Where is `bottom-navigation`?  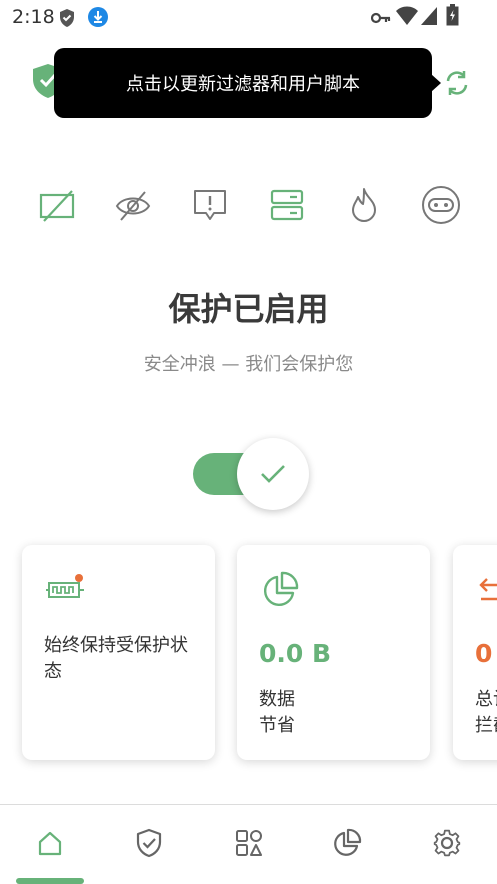 bottom-navigation is located at coordinates (248, 844).